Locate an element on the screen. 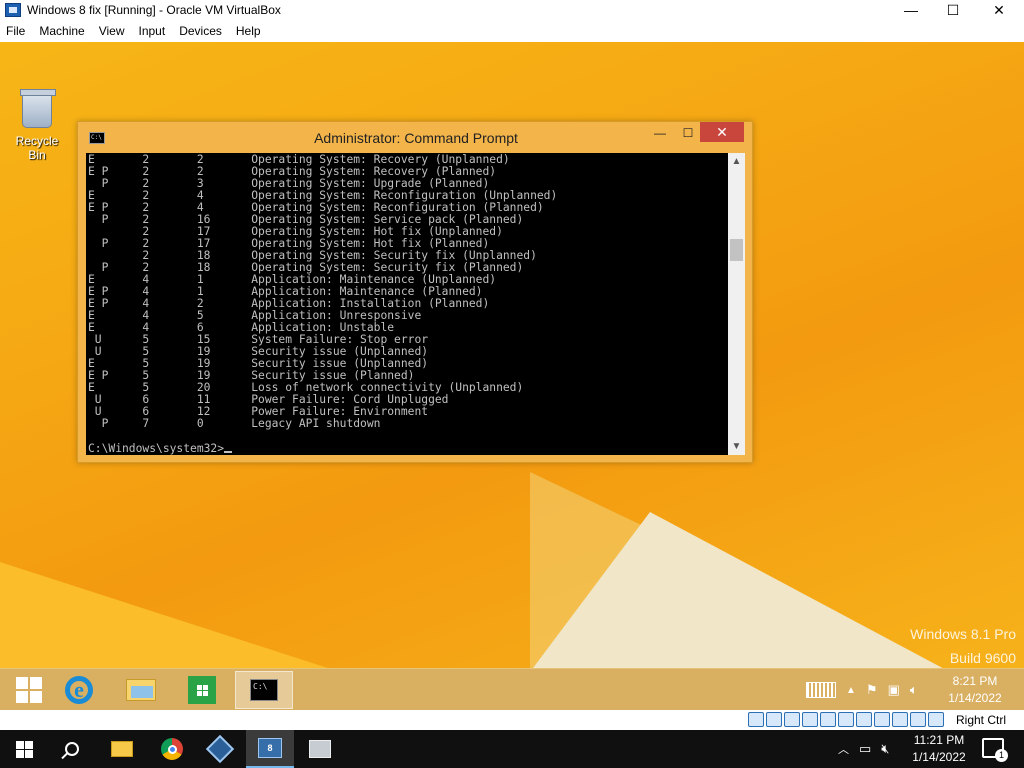 The height and width of the screenshot is (768, 1024). taskbar-windows-store is located at coordinates (202, 690).